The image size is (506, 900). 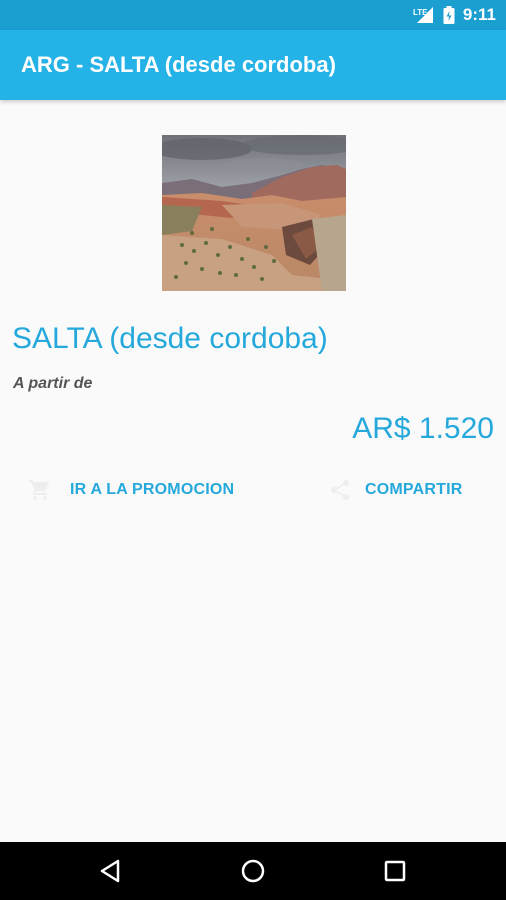 I want to click on promo-title: SALTA (desde cordoba), so click(x=170, y=338).